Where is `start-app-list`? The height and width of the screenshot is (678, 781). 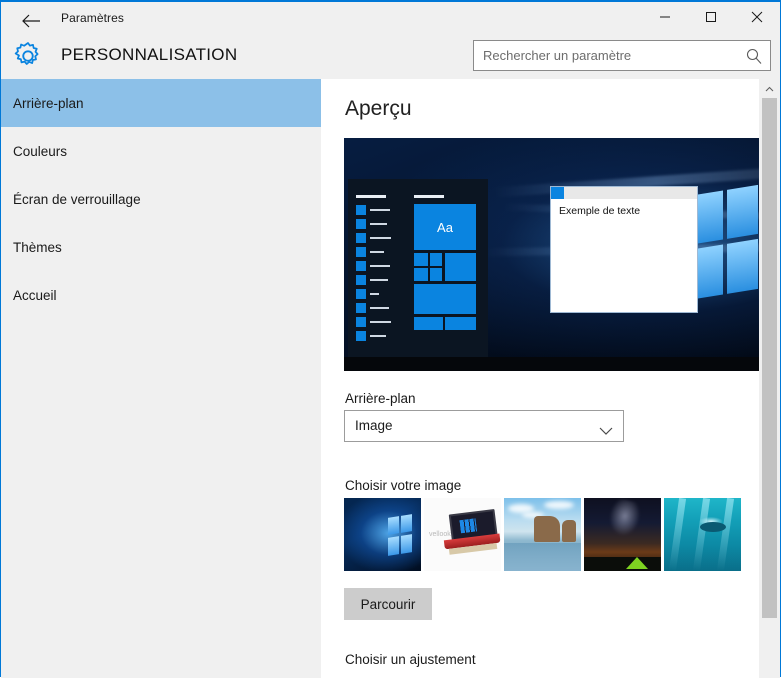
start-app-list is located at coordinates (375, 269).